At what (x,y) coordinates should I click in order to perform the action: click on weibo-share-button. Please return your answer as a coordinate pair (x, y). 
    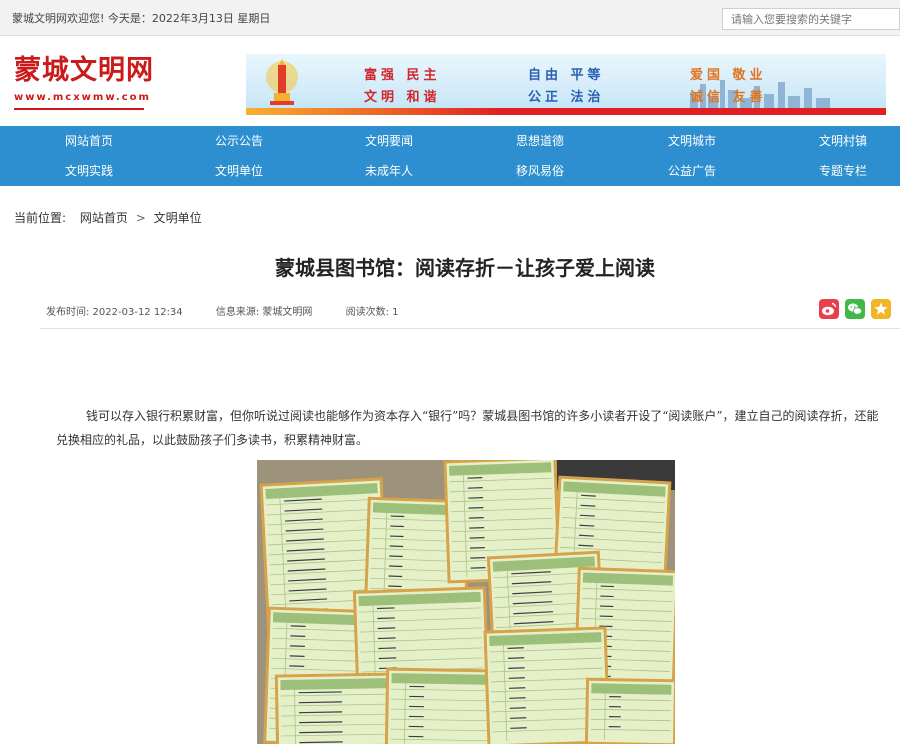
    Looking at the image, I should click on (829, 309).